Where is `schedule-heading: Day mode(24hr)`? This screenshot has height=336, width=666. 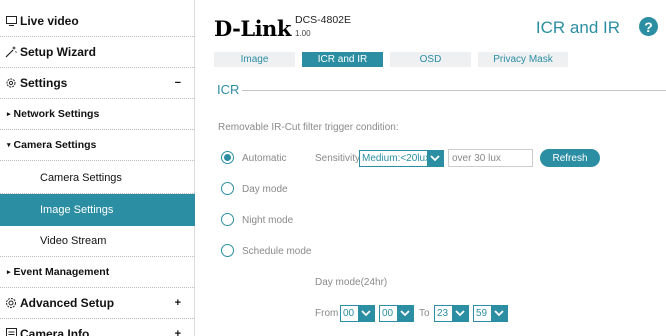
schedule-heading: Day mode(24hr) is located at coordinates (351, 282).